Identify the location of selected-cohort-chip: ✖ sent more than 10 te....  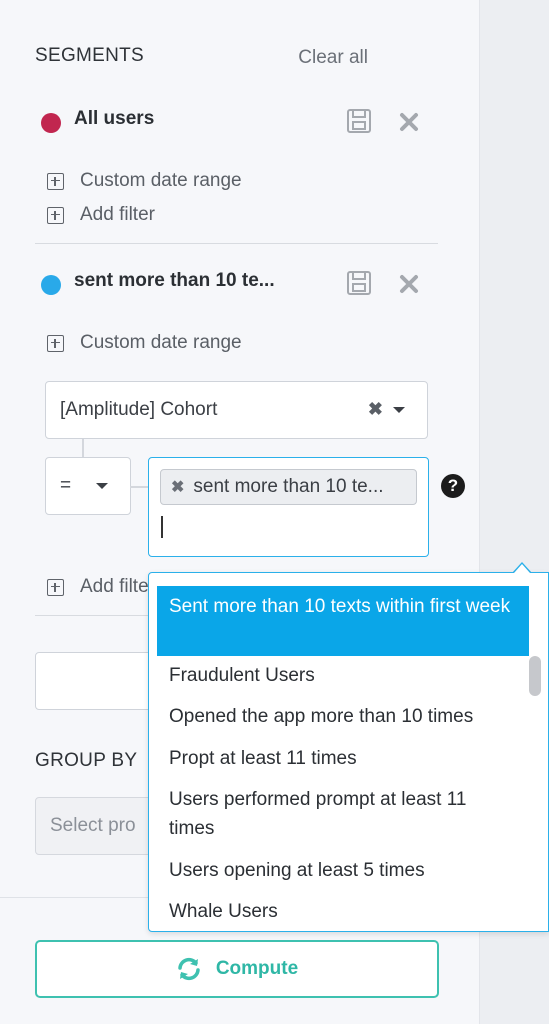
(288, 487).